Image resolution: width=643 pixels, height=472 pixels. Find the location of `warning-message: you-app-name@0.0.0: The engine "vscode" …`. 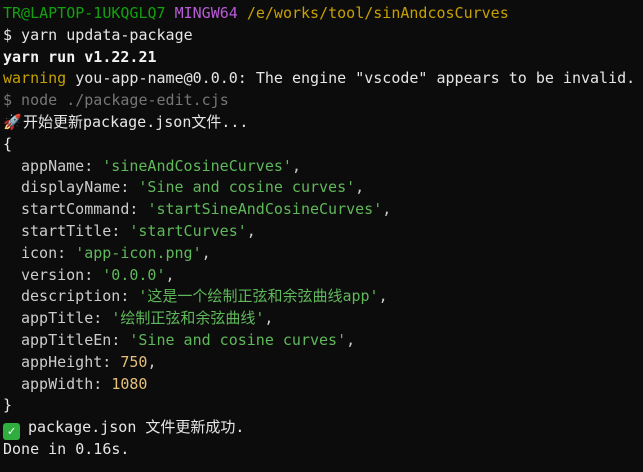

warning-message: you-app-name@0.0.0: The engine "vscode" … is located at coordinates (351, 78).